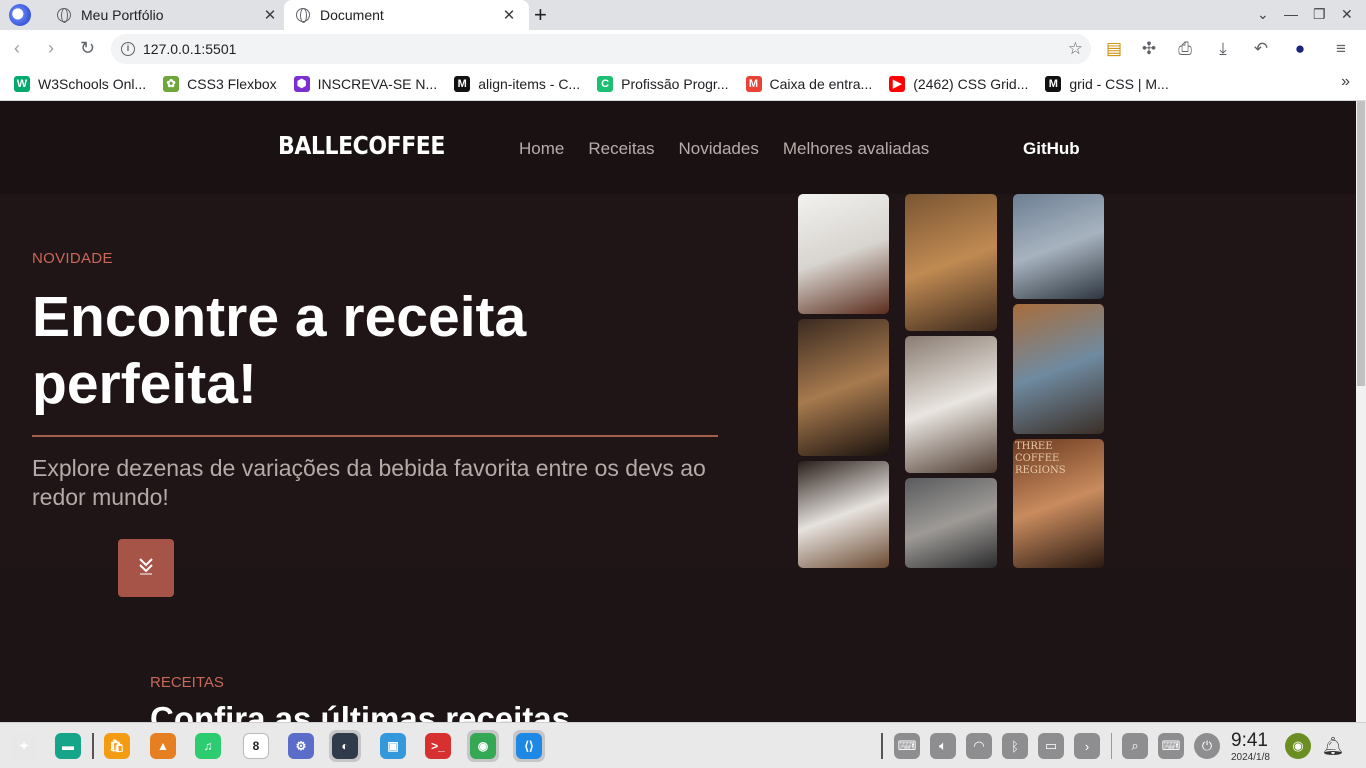 Image resolution: width=1366 pixels, height=768 pixels. Describe the element at coordinates (540, 15) in the screenshot. I see `new-tab-button: +` at that location.